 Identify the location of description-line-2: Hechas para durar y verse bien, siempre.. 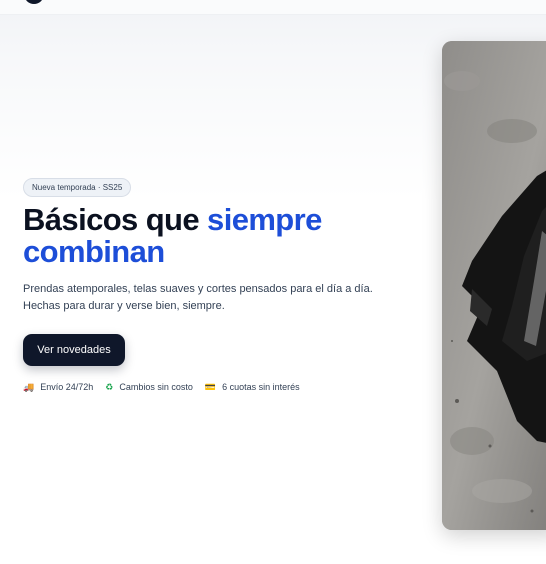
(124, 306).